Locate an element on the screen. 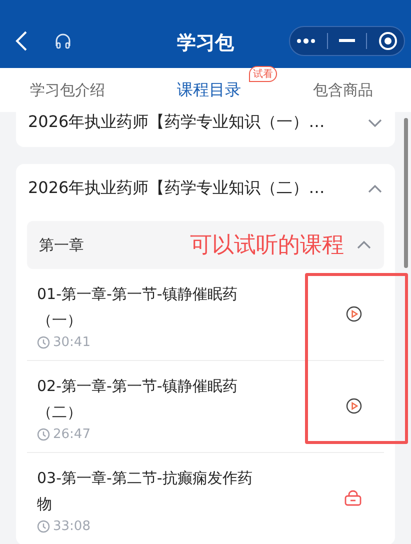 The height and width of the screenshot is (544, 411). lesson-duration: 26:47 is located at coordinates (71, 434).